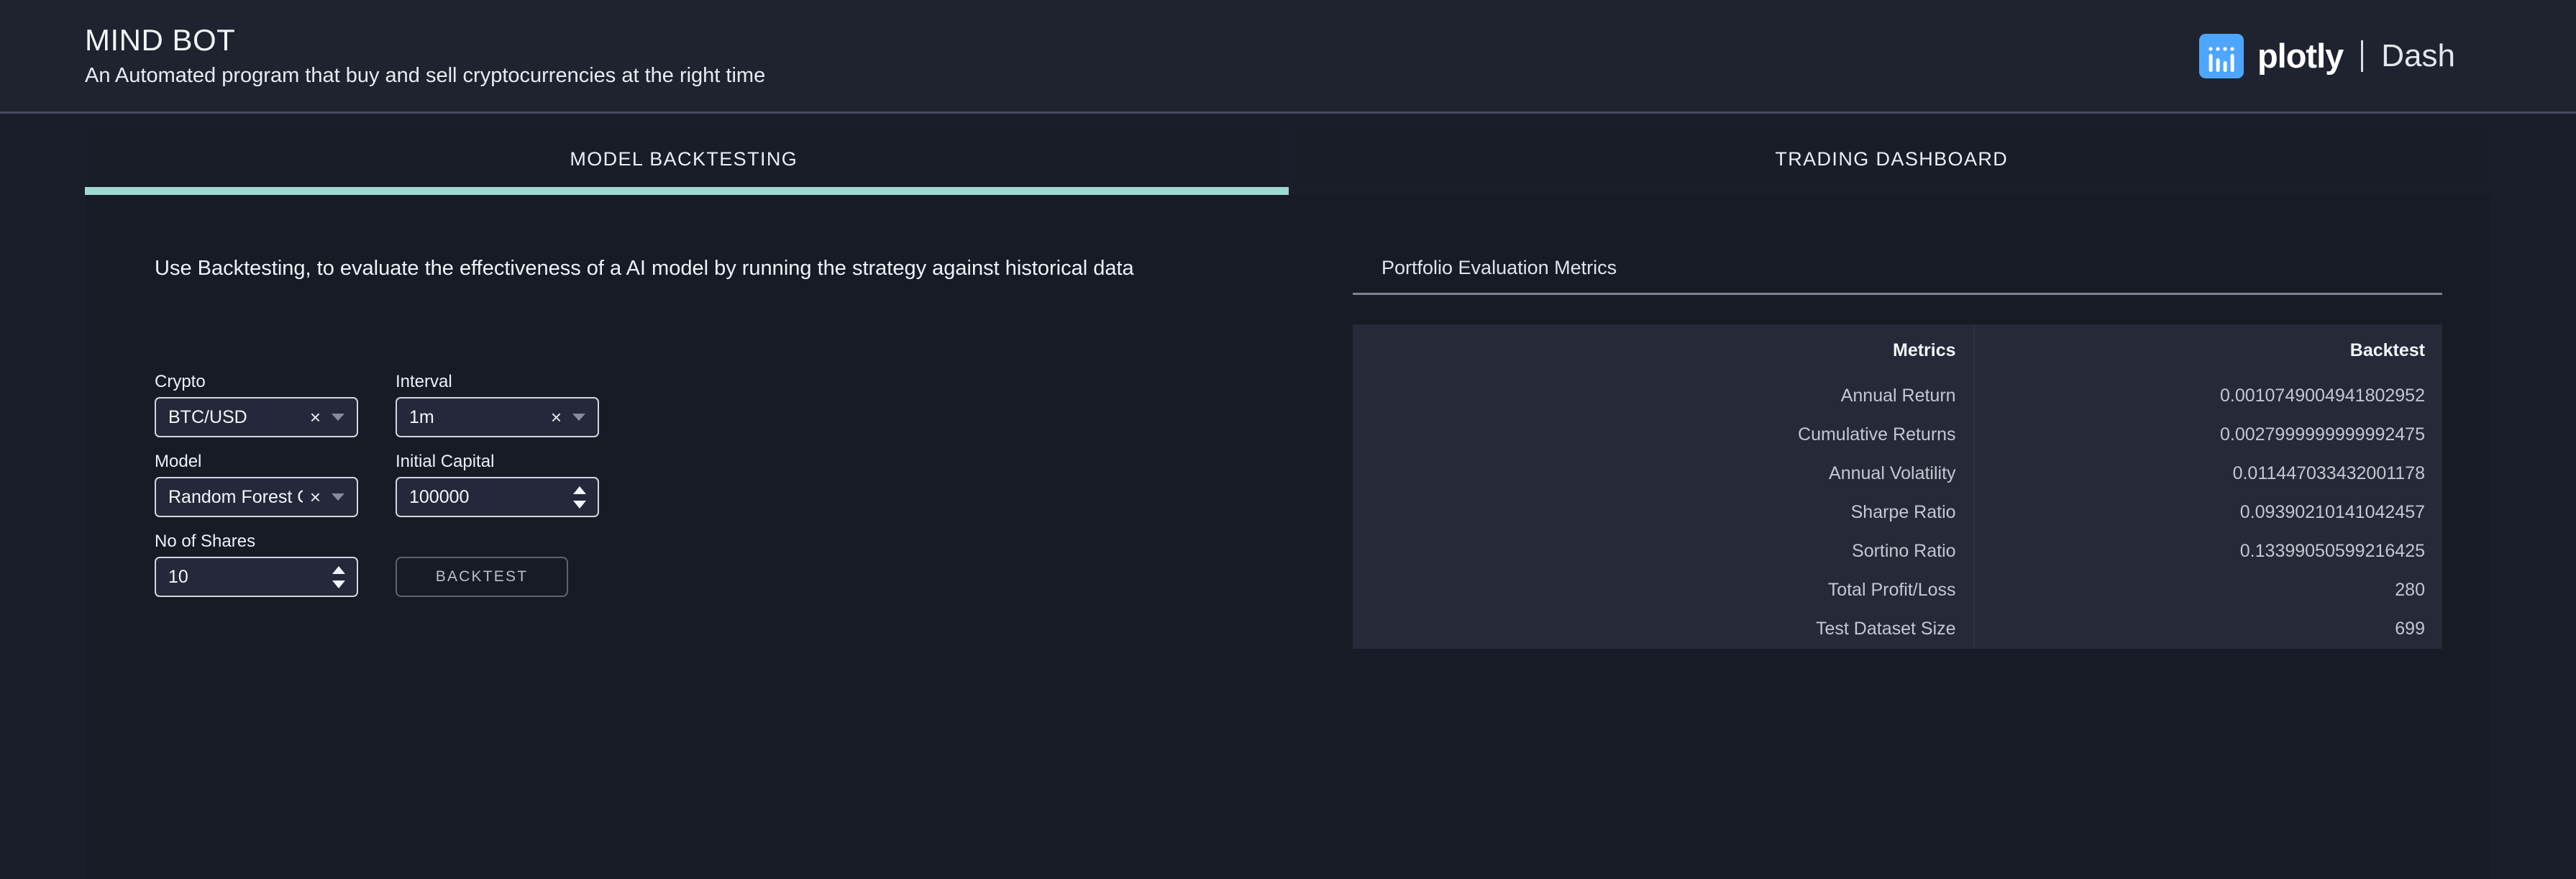 The height and width of the screenshot is (879, 2576). I want to click on metric-value-cell: 280, so click(2410, 590).